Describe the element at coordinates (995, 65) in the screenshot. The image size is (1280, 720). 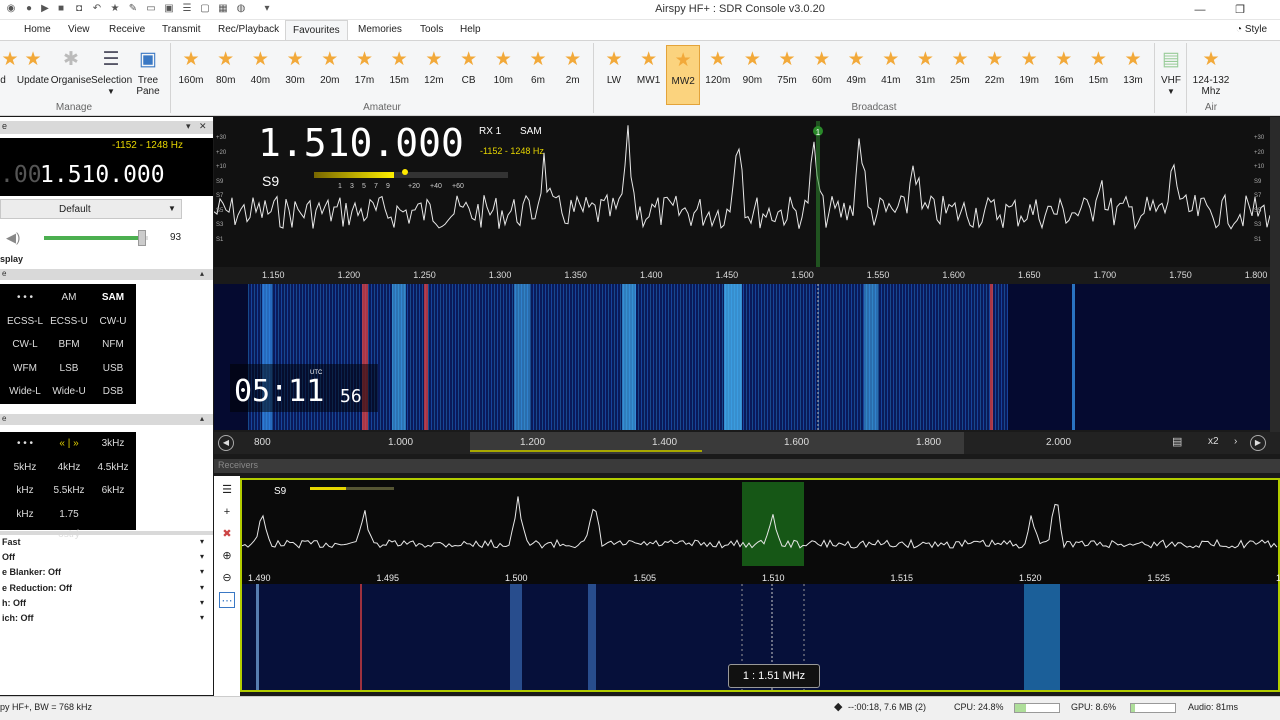
I see `fav-22m-button: ★ 22m` at that location.